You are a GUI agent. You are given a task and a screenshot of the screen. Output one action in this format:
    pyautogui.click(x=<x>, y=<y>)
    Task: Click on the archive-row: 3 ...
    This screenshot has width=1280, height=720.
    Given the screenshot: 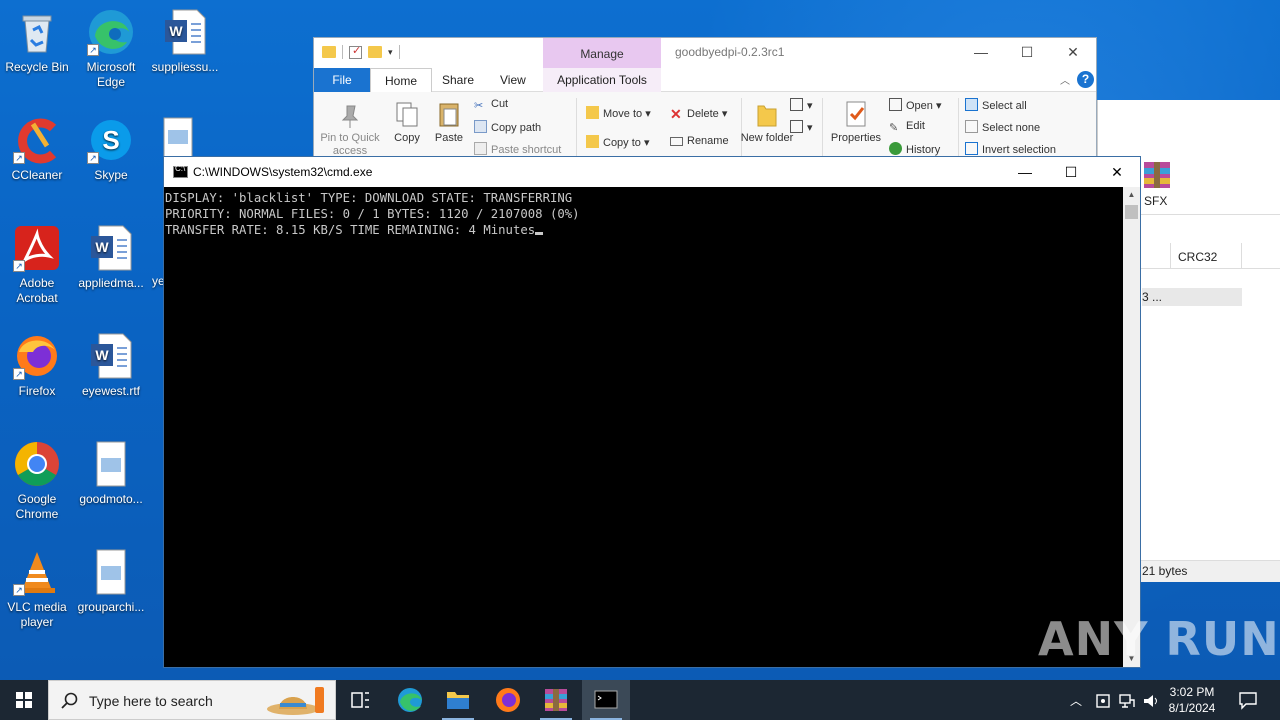 What is the action you would take?
    pyautogui.click(x=1192, y=297)
    